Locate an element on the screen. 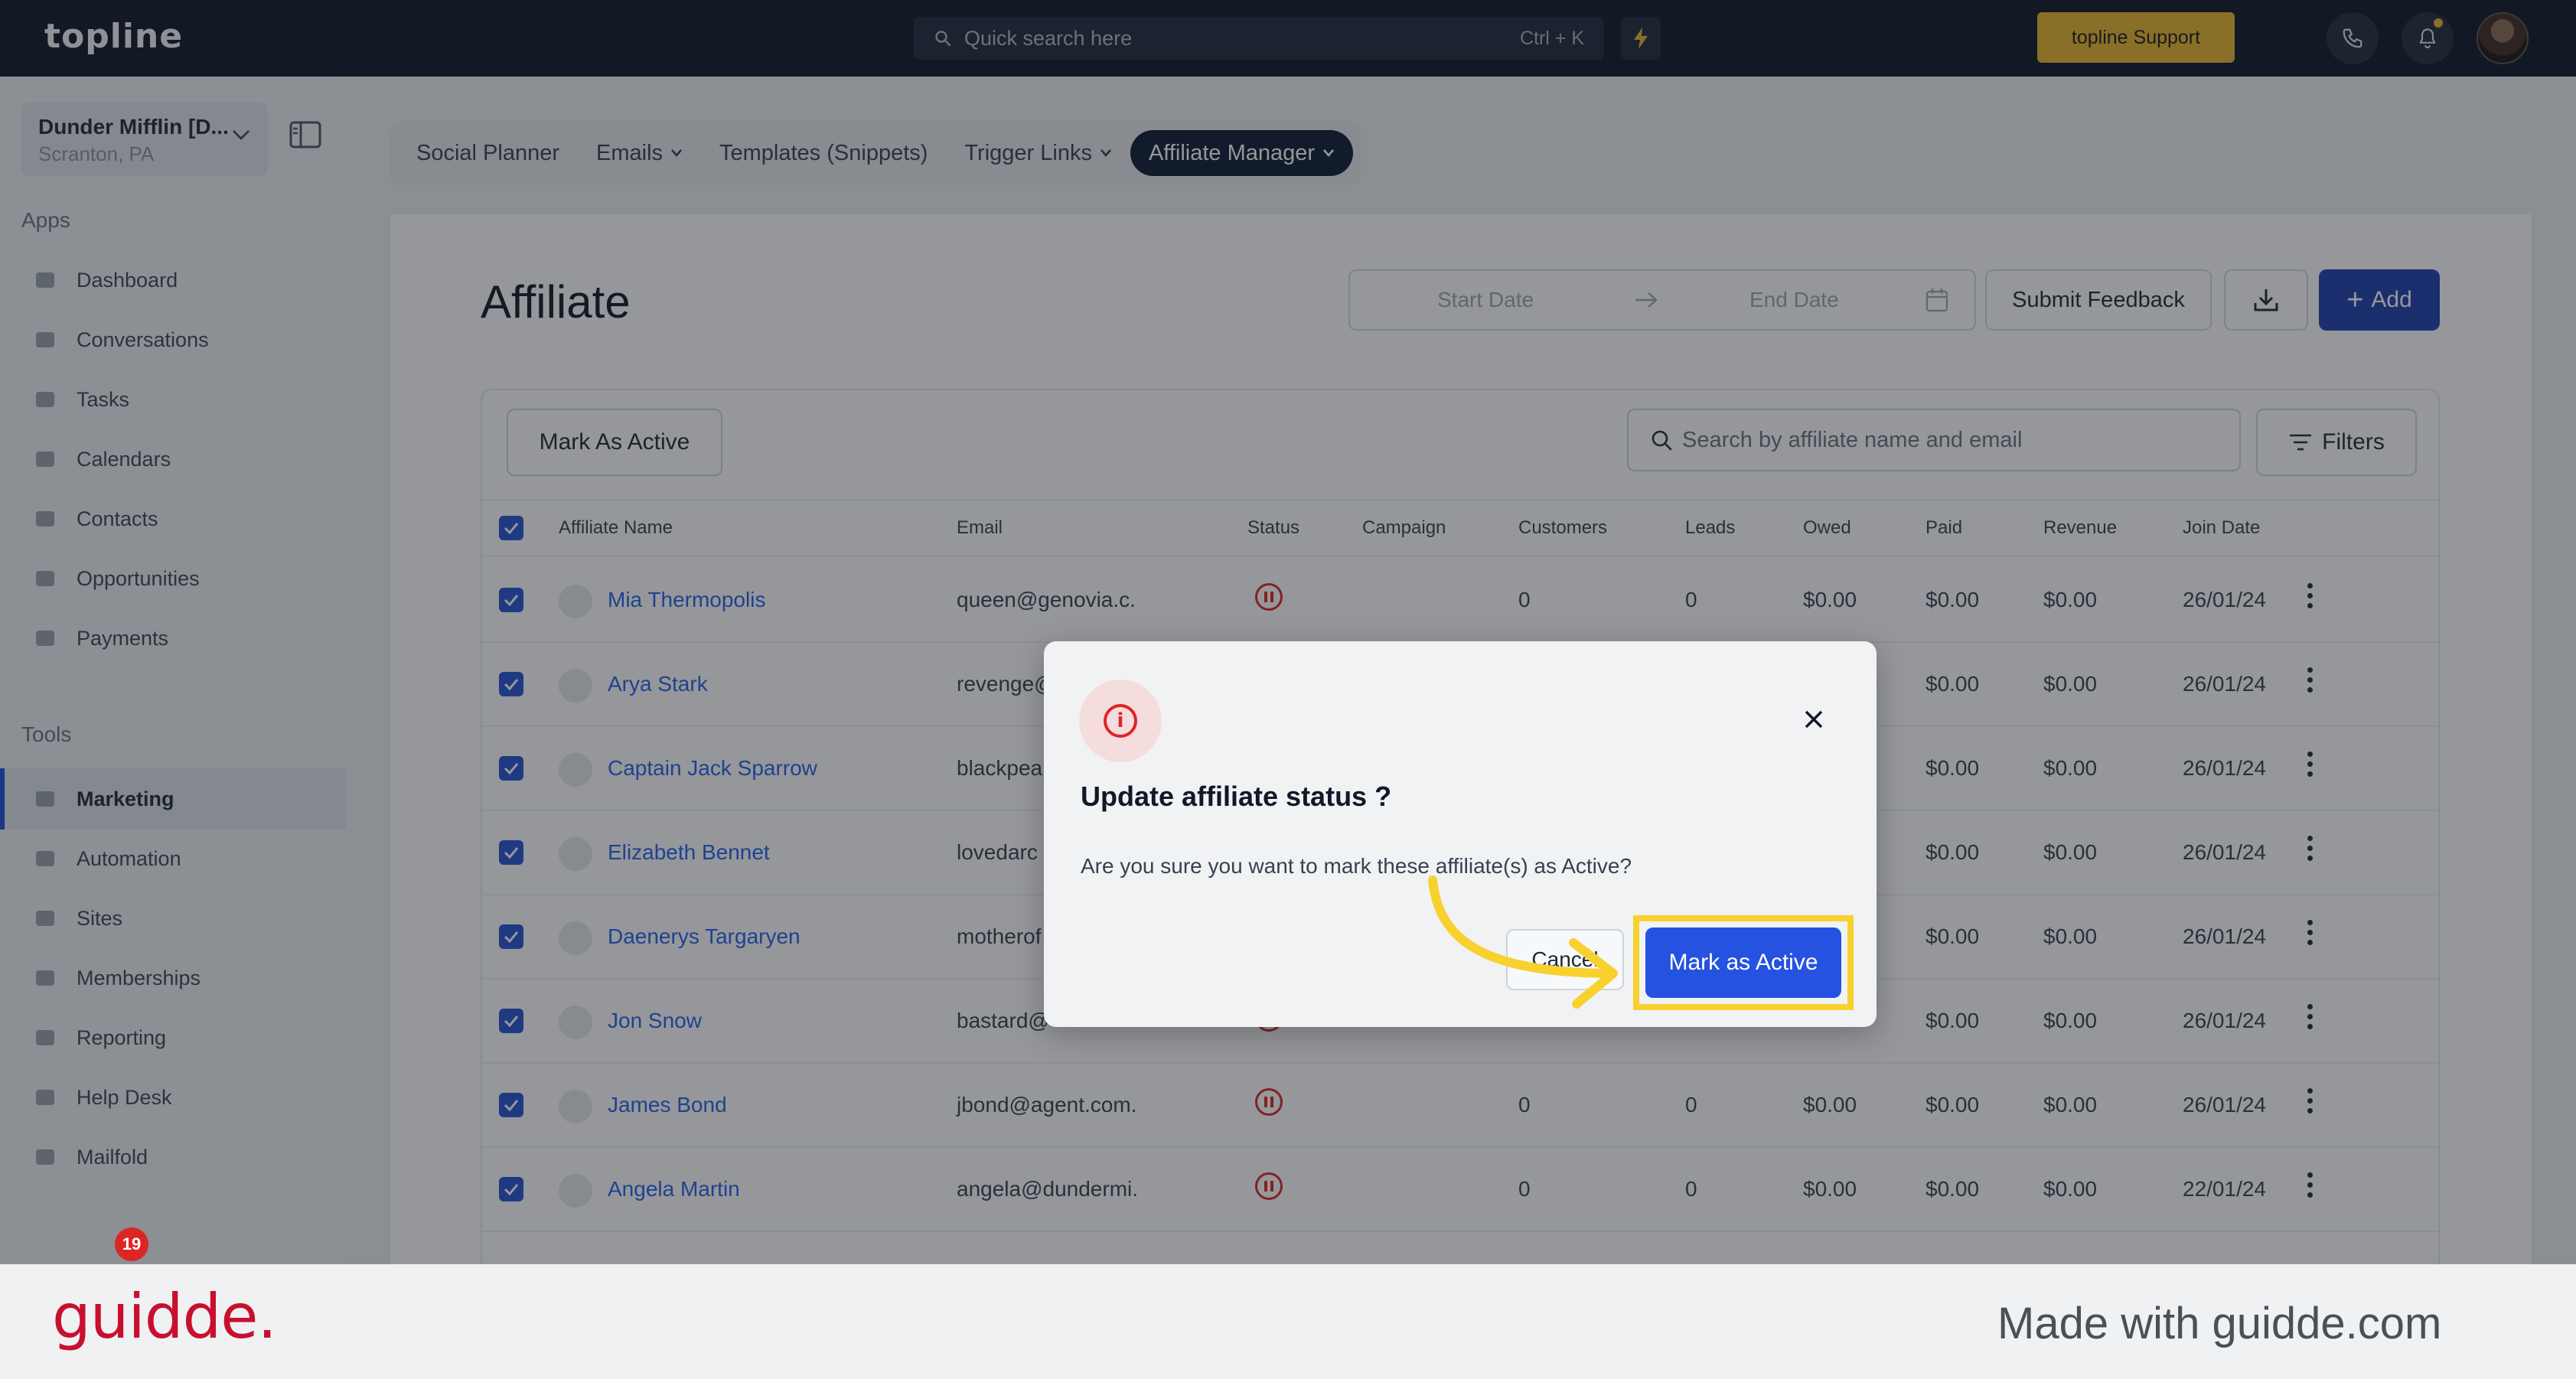  guidde-logo: guidde. is located at coordinates (164, 1316).